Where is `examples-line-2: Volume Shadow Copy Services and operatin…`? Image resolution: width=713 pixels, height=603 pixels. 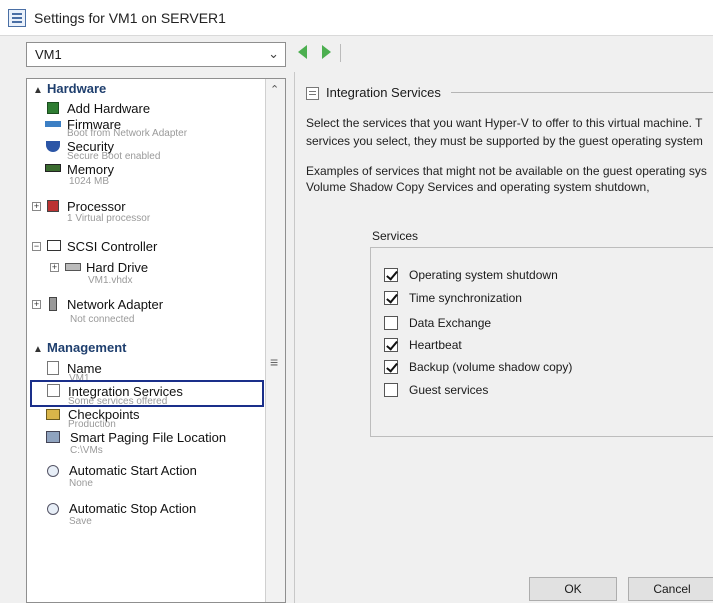 examples-line-2: Volume Shadow Copy Services and operatin… is located at coordinates (478, 187).